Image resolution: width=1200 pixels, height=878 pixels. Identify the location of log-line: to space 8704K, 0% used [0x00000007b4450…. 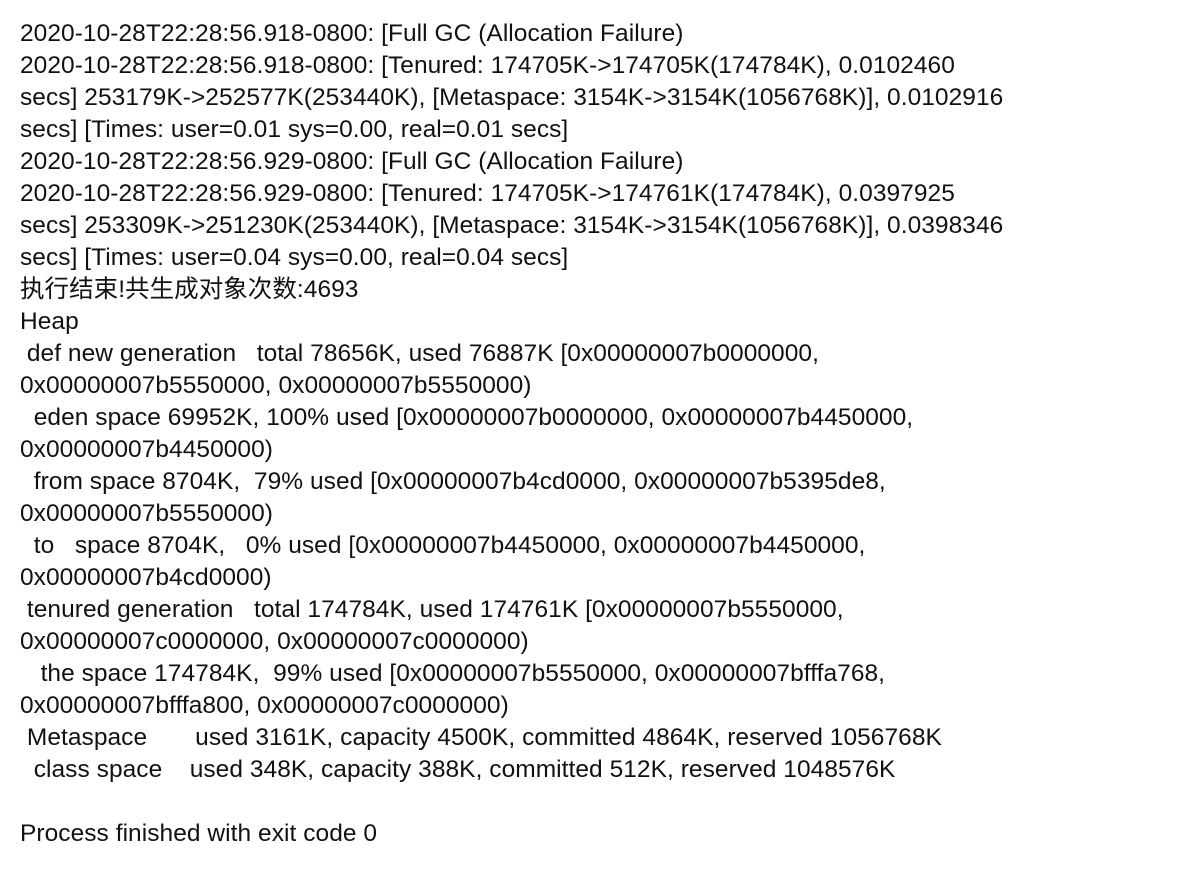
(443, 545).